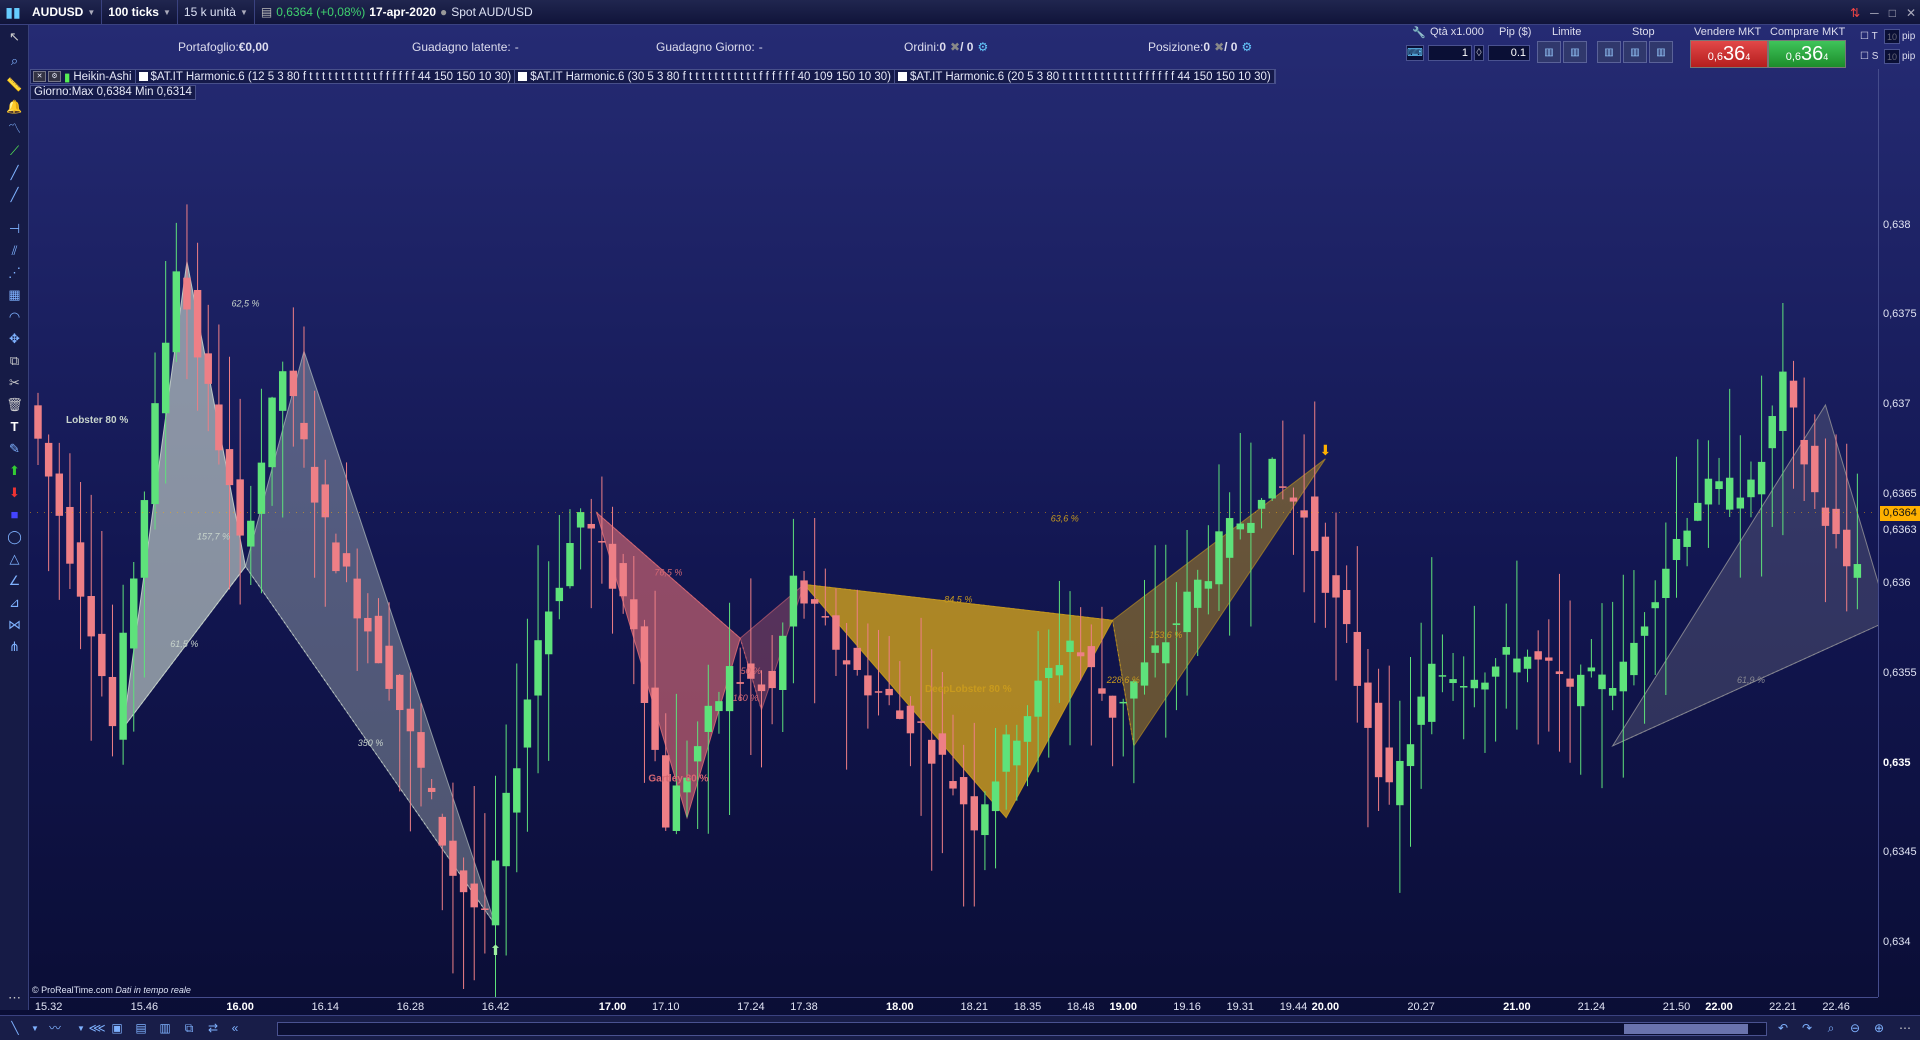 Image resolution: width=1920 pixels, height=1040 pixels. What do you see at coordinates (1479, 53) in the screenshot?
I see `qty-stepper: ◊` at bounding box center [1479, 53].